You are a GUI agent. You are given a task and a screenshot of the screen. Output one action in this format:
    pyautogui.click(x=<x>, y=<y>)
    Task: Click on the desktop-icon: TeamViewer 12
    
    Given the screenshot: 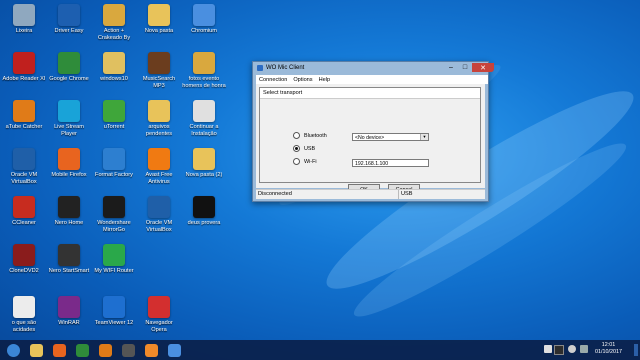 What is the action you would take?
    pyautogui.click(x=114, y=311)
    